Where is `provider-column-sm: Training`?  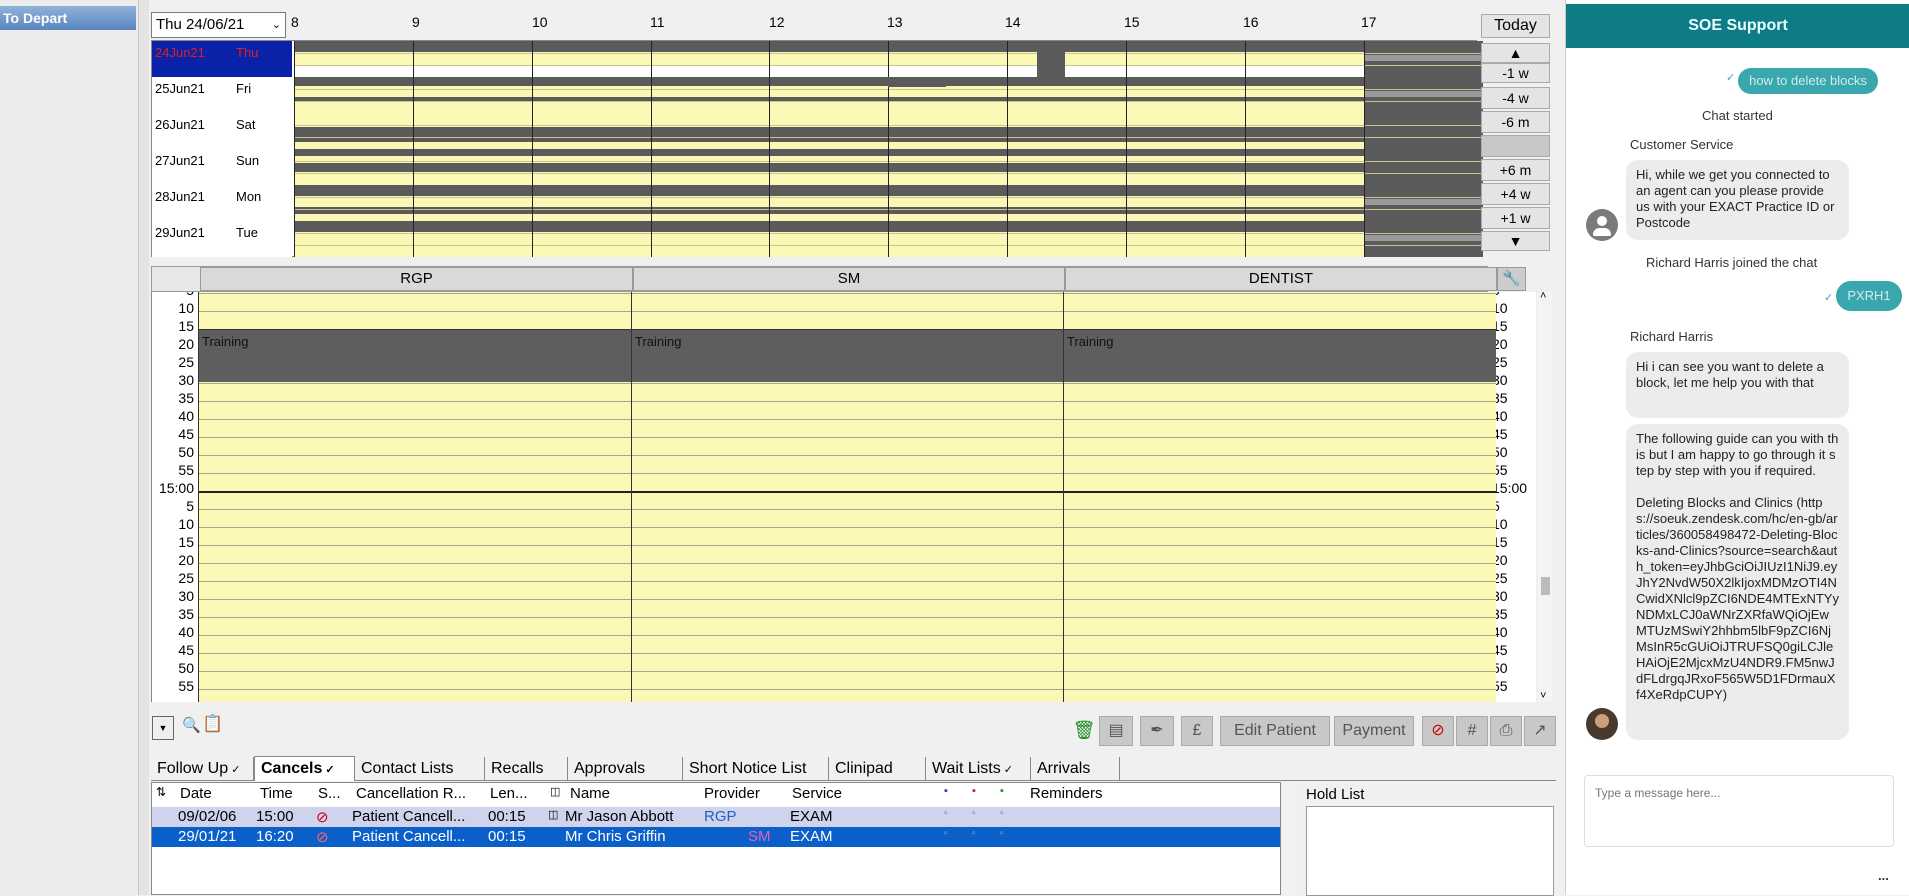
provider-column-sm: Training is located at coordinates (847, 497).